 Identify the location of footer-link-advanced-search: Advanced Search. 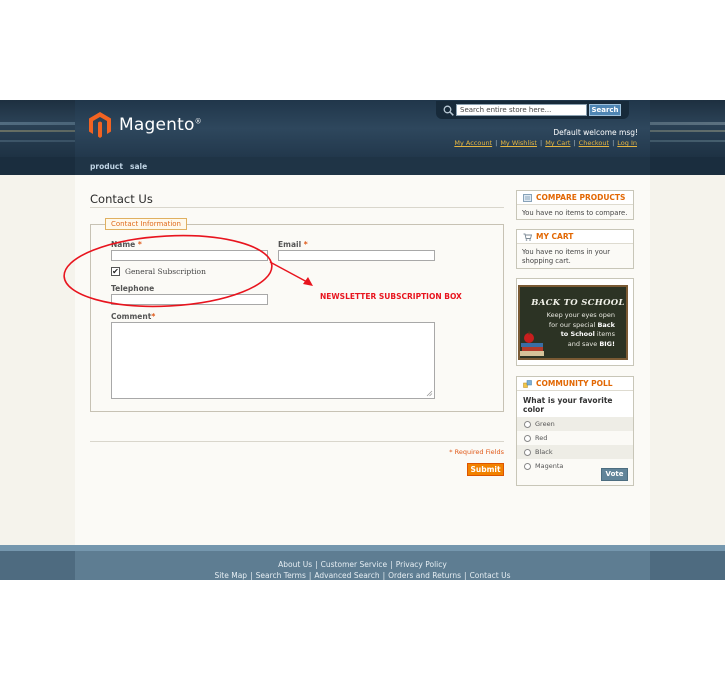
(346, 575).